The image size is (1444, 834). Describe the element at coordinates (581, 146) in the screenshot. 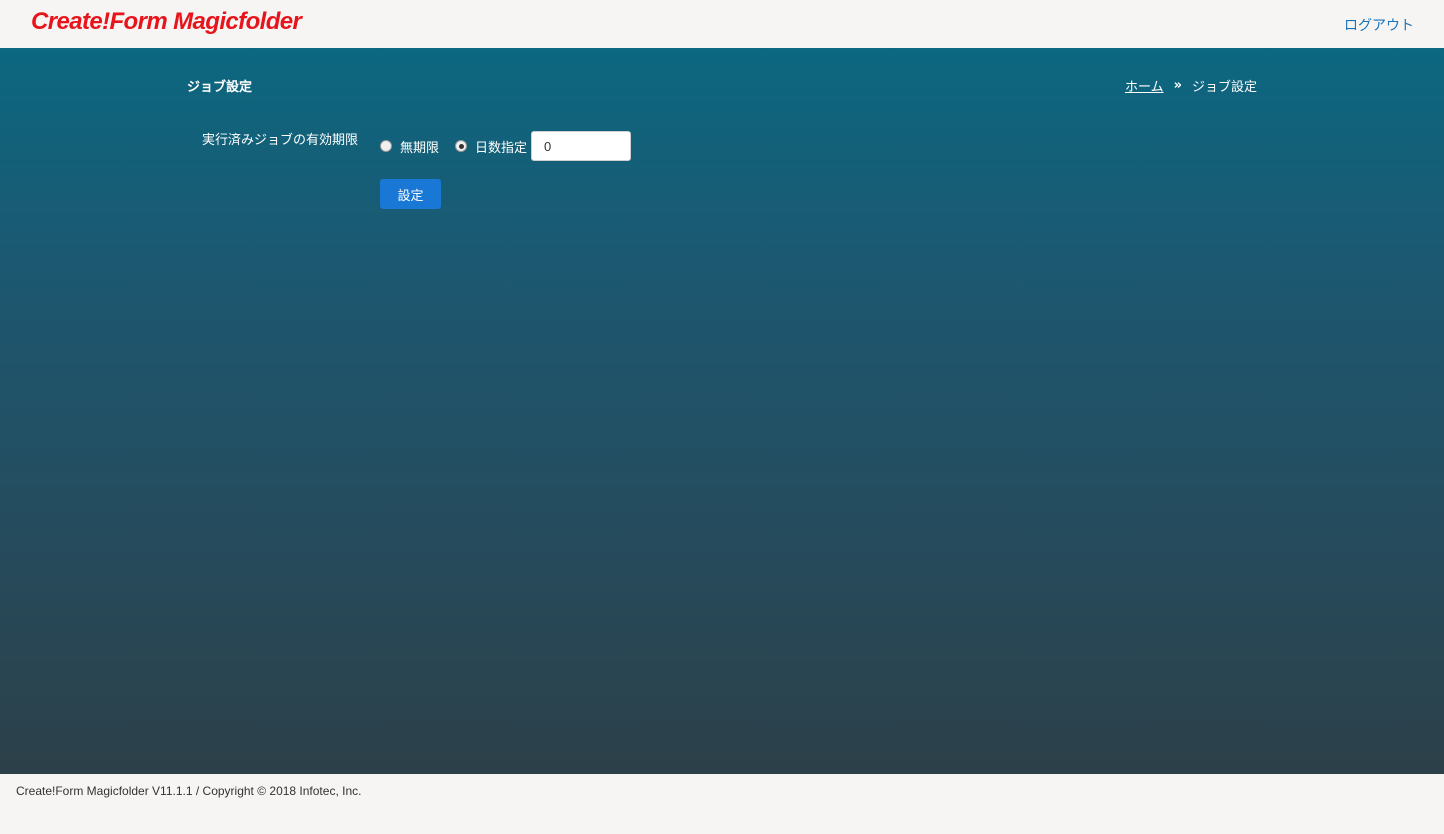

I see `days-input` at that location.